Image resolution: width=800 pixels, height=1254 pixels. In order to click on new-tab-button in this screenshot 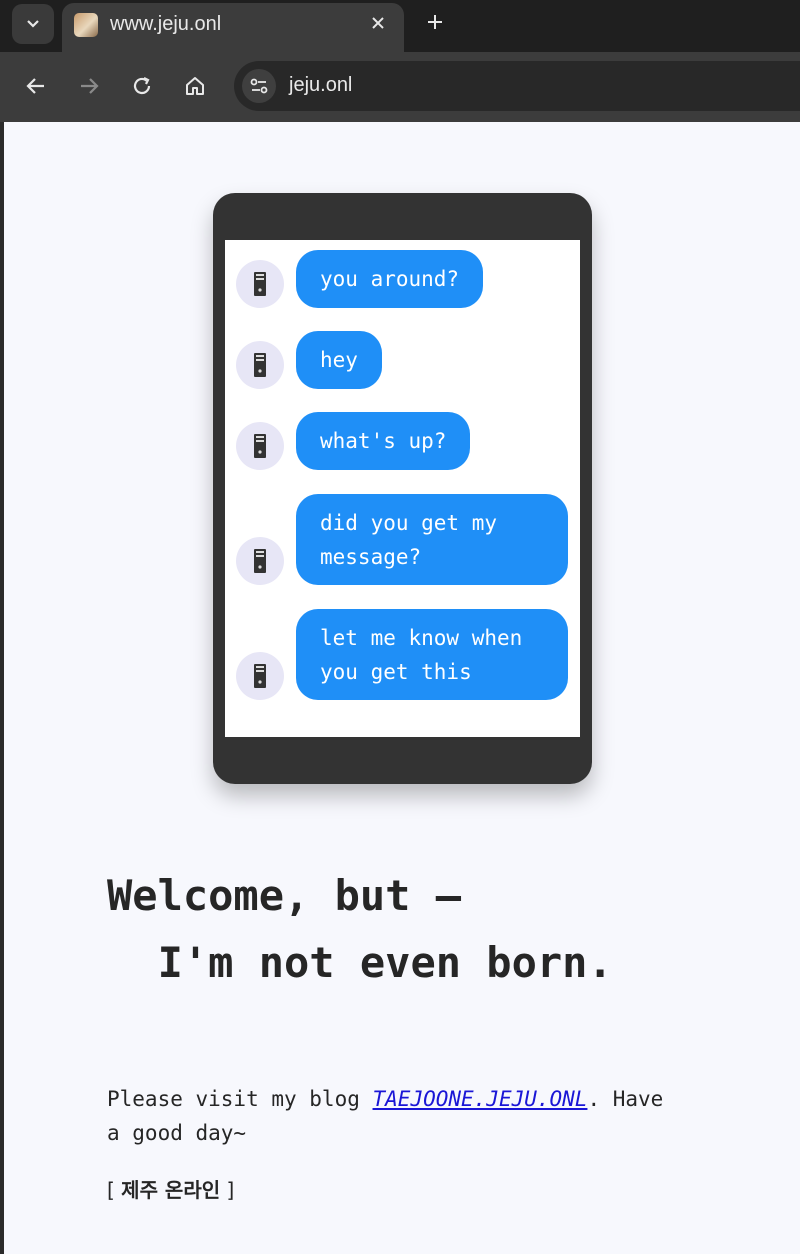, I will do `click(435, 22)`.